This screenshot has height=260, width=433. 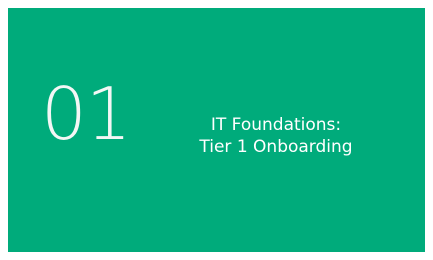 What do you see at coordinates (276, 147) in the screenshot?
I see `module-title-line-2: Tier 1 Onboarding` at bounding box center [276, 147].